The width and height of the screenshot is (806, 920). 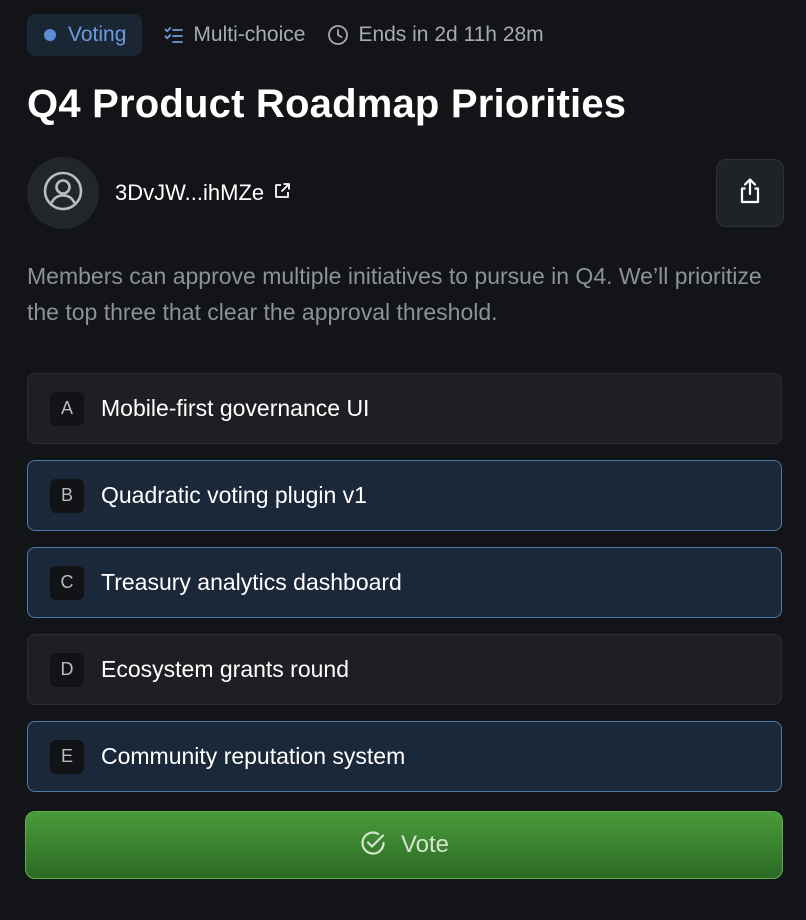 I want to click on user-circle-icon, so click(x=63, y=193).